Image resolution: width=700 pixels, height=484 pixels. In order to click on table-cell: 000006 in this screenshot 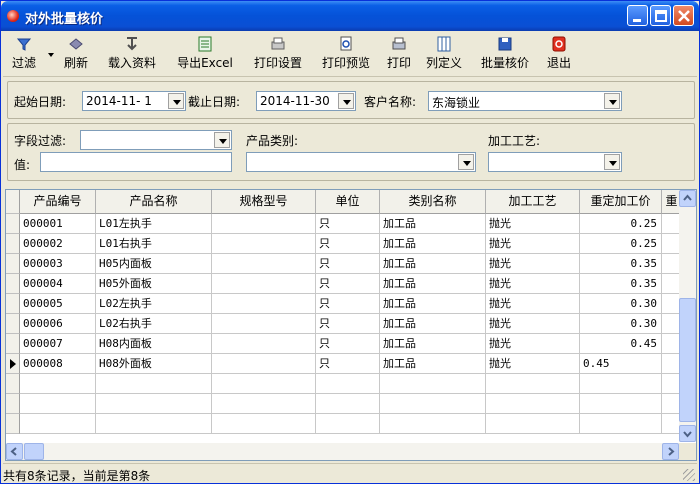, I will do `click(58, 324)`.